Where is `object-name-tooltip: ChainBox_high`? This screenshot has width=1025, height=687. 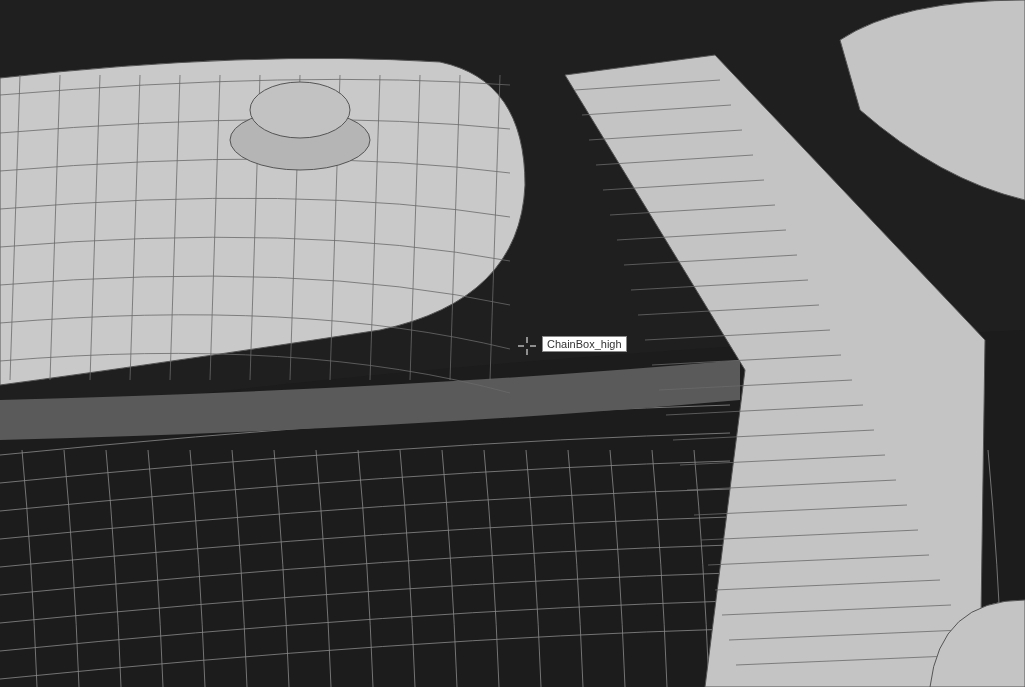 object-name-tooltip: ChainBox_high is located at coordinates (584, 344).